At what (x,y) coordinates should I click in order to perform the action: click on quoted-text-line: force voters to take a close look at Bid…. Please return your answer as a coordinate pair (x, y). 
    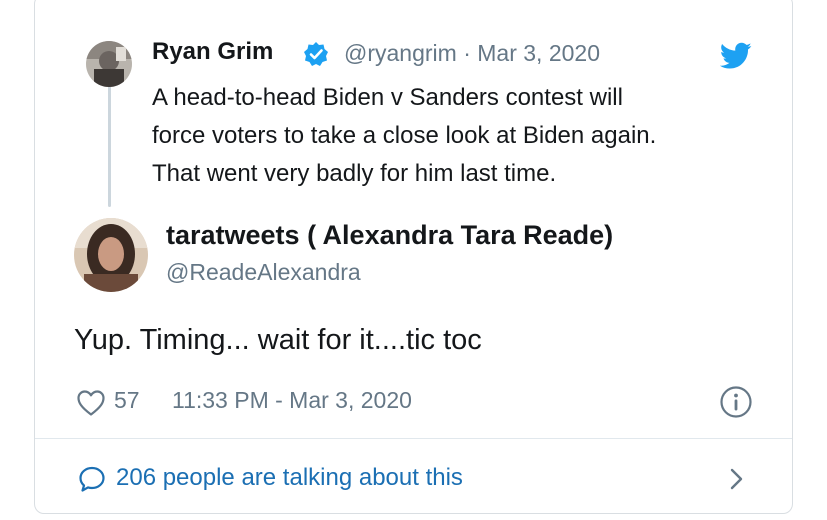
    Looking at the image, I should click on (404, 135).